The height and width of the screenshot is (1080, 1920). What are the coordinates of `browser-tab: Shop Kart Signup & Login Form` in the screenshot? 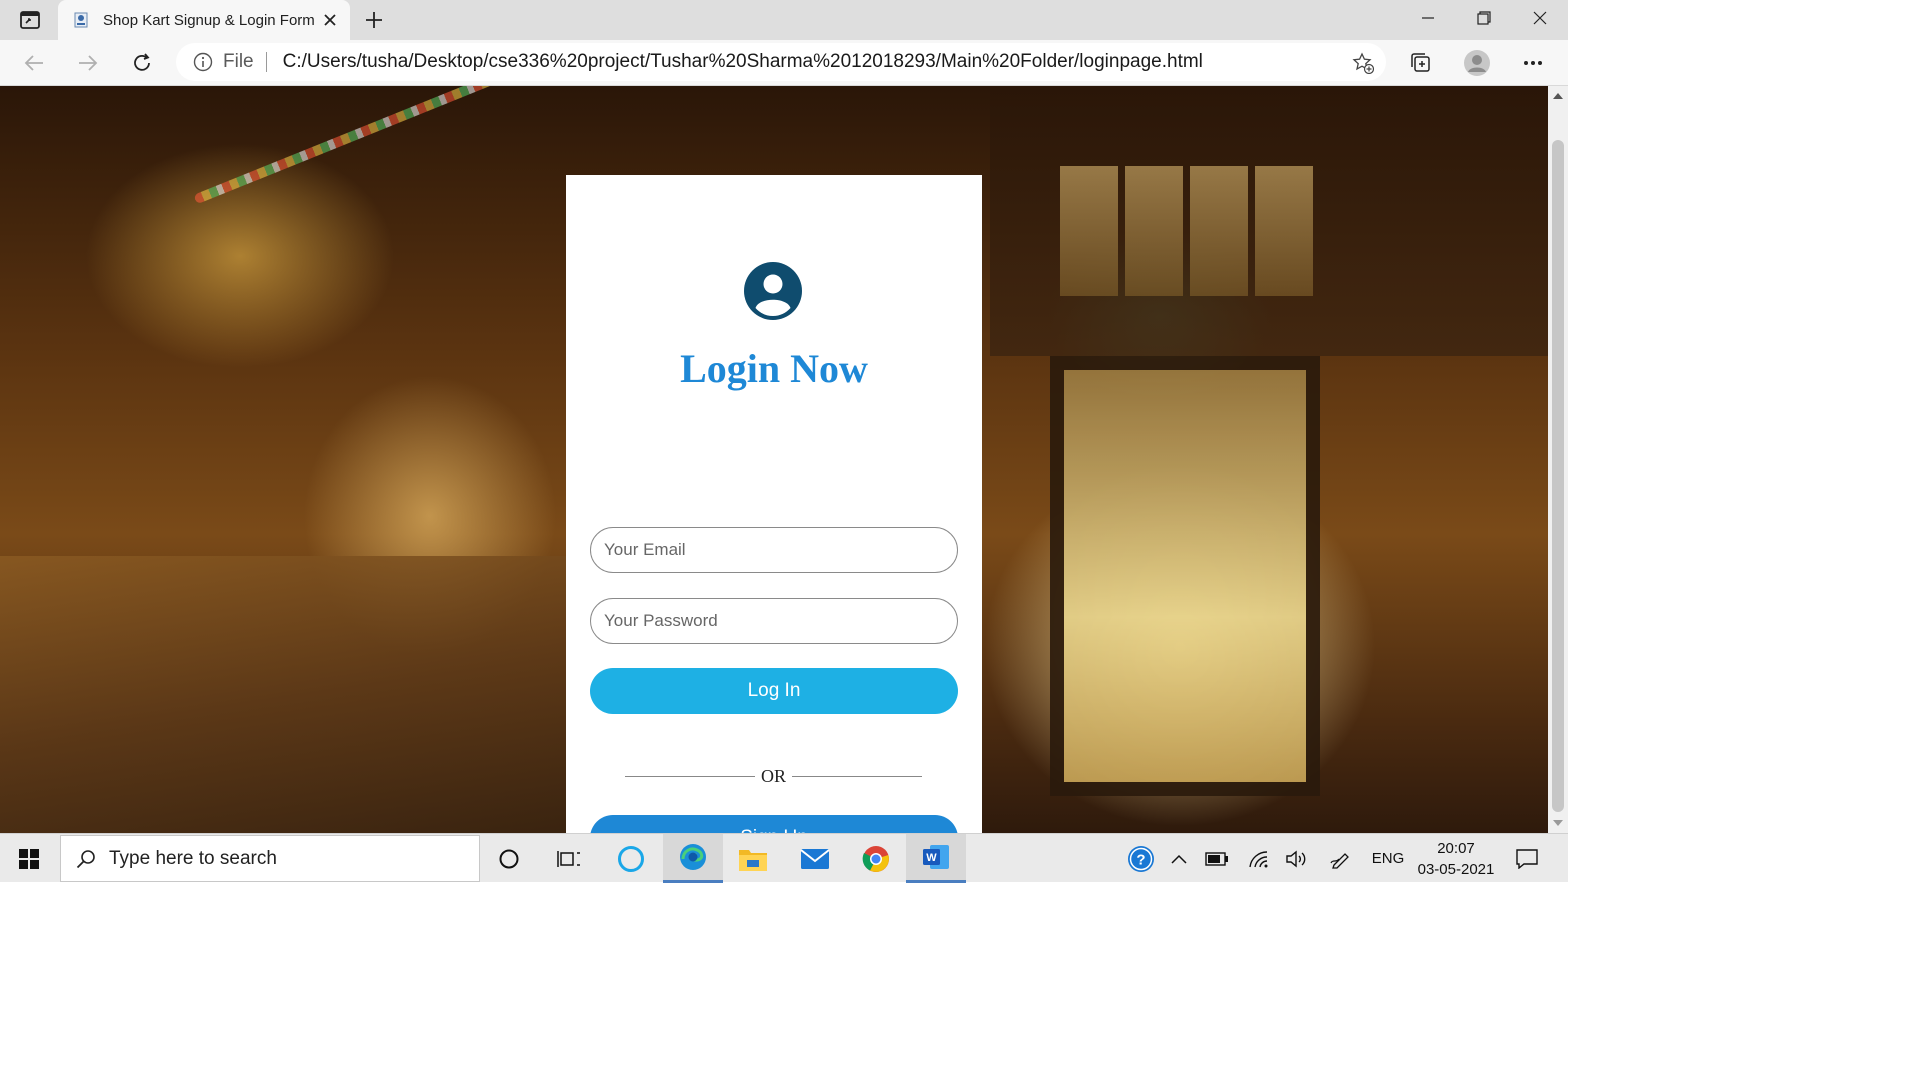 It's located at (204, 20).